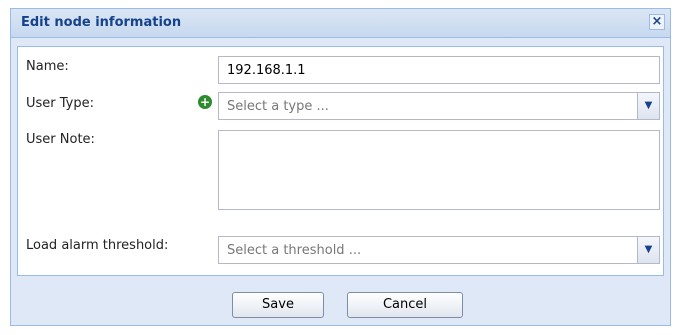 Image resolution: width=676 pixels, height=335 pixels. What do you see at coordinates (439, 106) in the screenshot?
I see `user-type-select: Select a type ... ▼` at bounding box center [439, 106].